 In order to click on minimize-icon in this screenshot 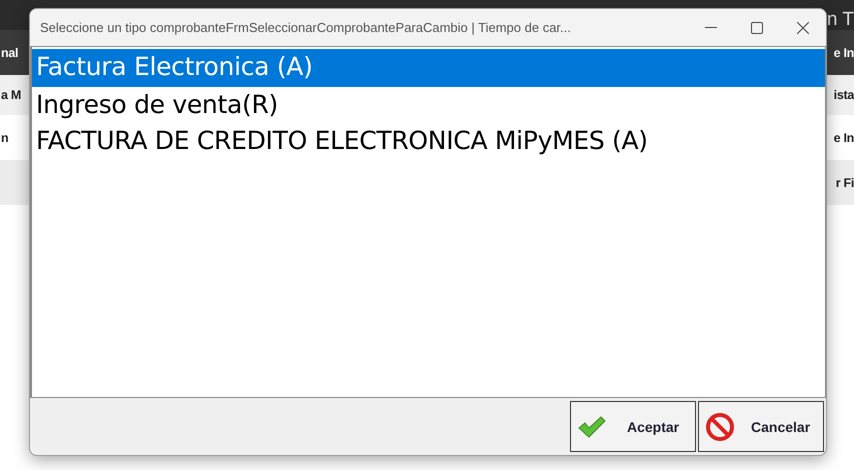, I will do `click(711, 27)`.